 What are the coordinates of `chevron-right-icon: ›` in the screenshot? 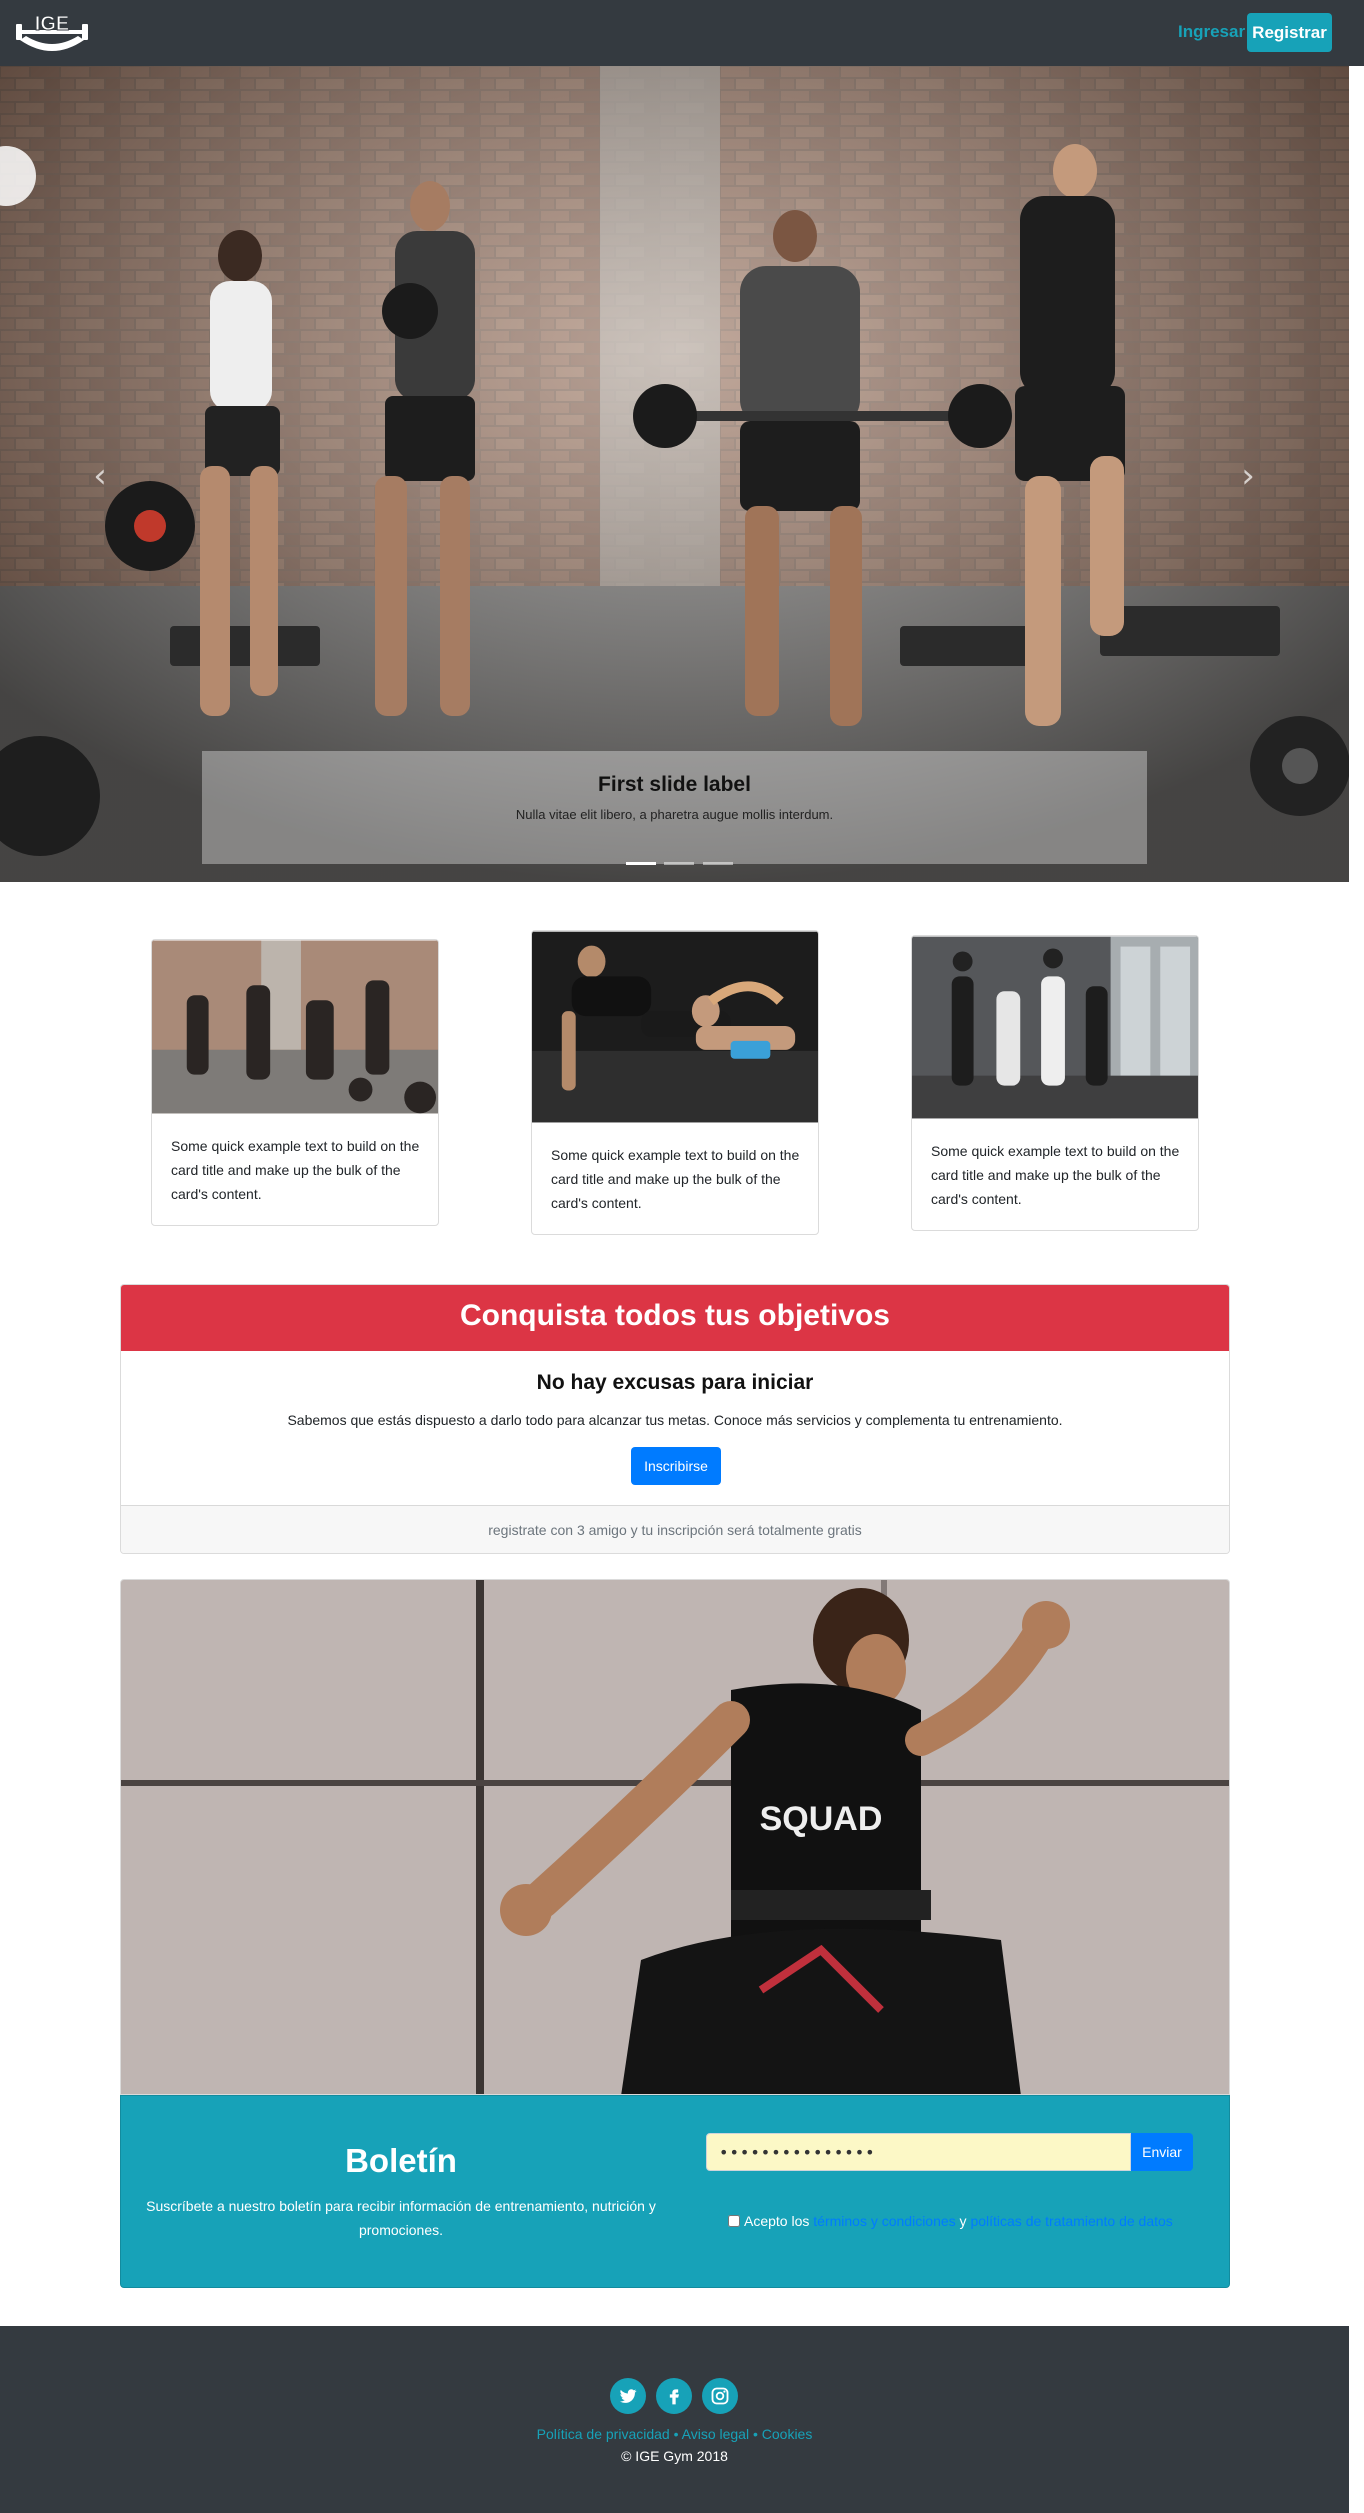 It's located at (1248, 476).